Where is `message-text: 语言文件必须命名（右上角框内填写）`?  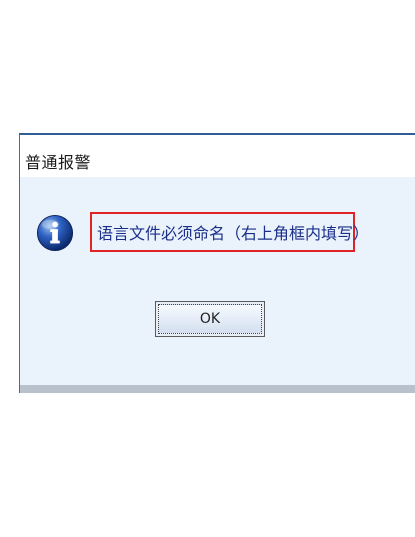 message-text: 语言文件必须命名（右上角框内填写） is located at coordinates (233, 233).